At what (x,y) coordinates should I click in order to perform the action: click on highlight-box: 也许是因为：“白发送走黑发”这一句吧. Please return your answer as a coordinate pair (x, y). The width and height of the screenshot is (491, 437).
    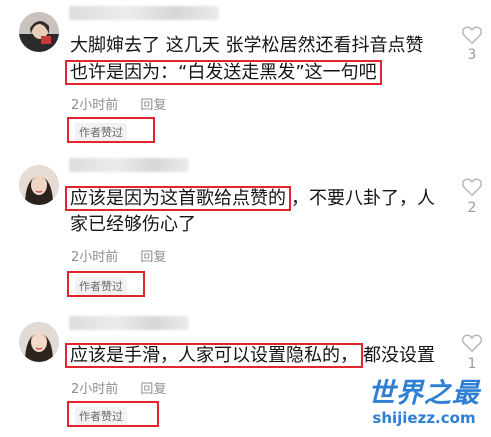
    Looking at the image, I should click on (223, 72).